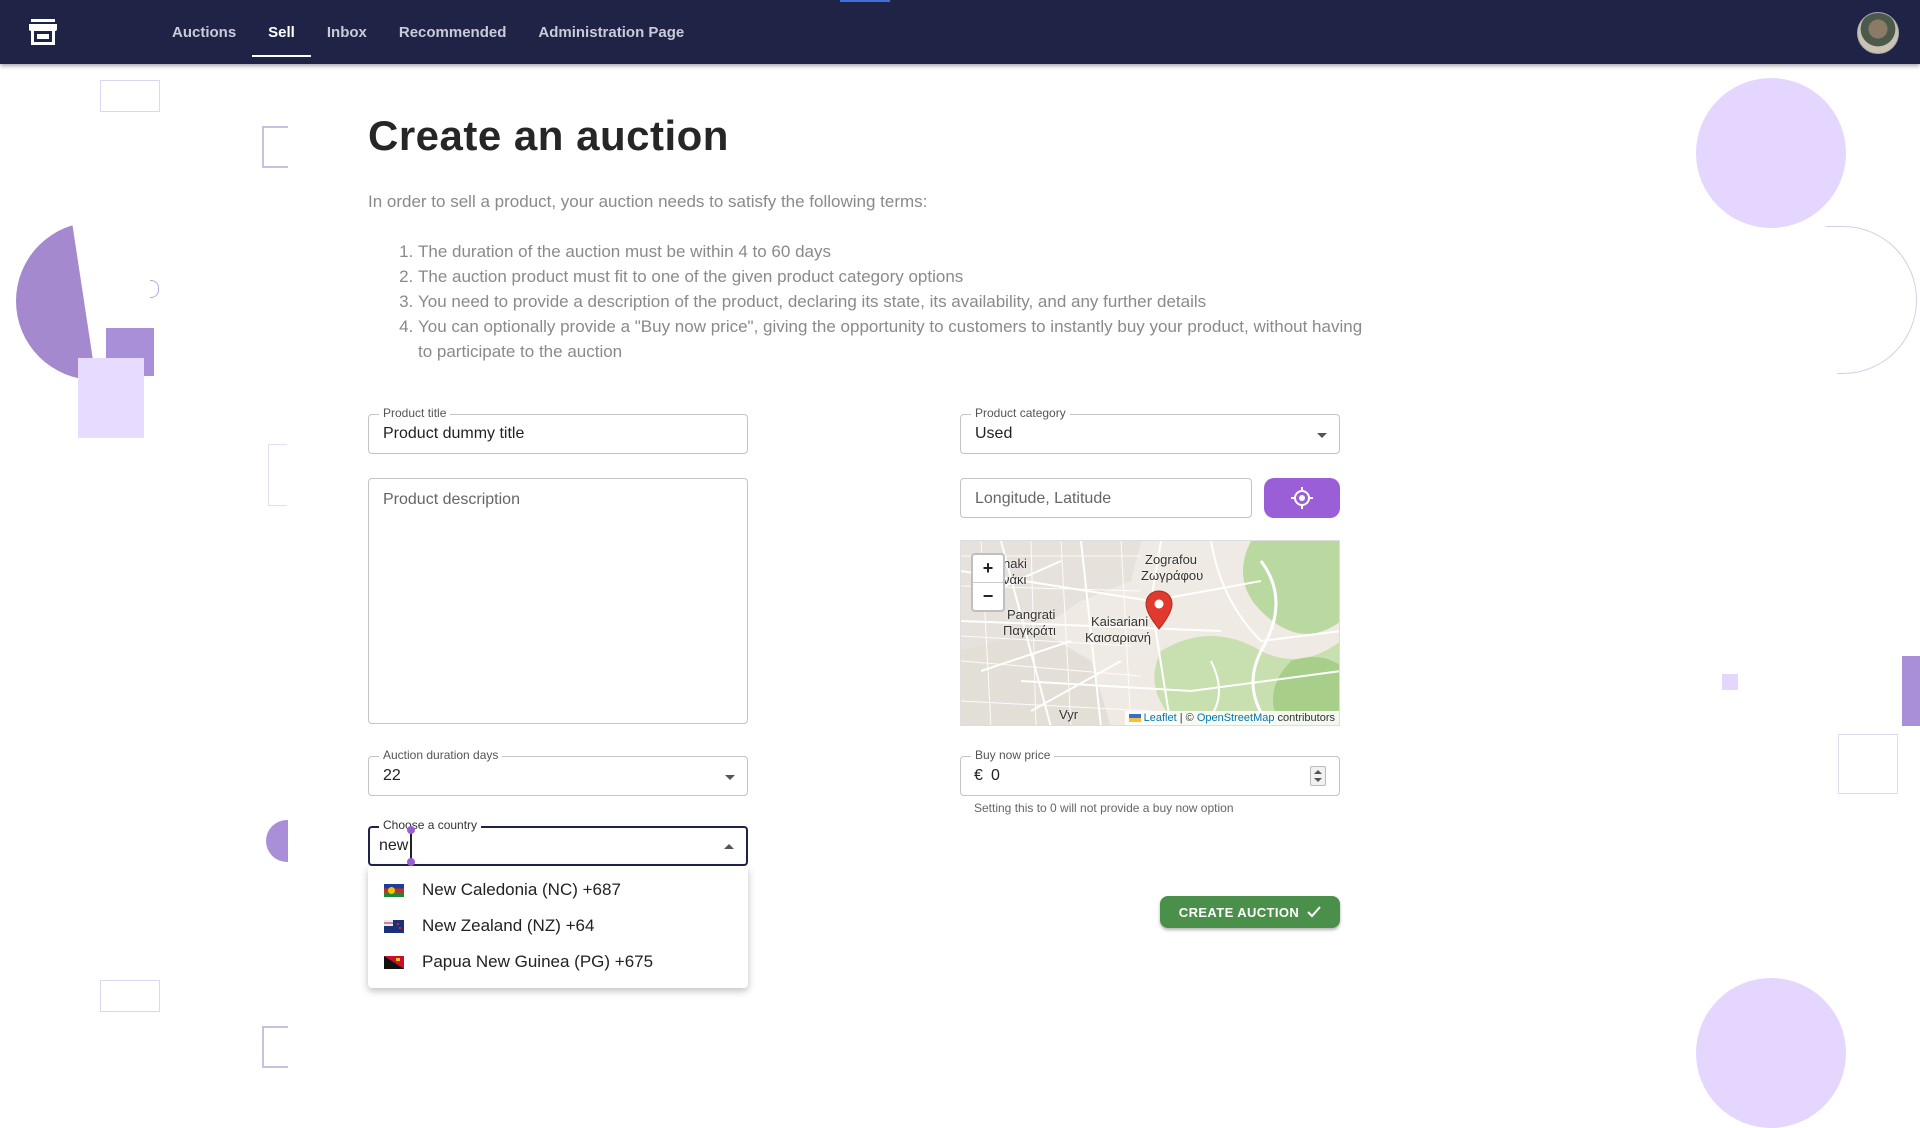  Describe the element at coordinates (1878, 33) in the screenshot. I see `user-avatar` at that location.